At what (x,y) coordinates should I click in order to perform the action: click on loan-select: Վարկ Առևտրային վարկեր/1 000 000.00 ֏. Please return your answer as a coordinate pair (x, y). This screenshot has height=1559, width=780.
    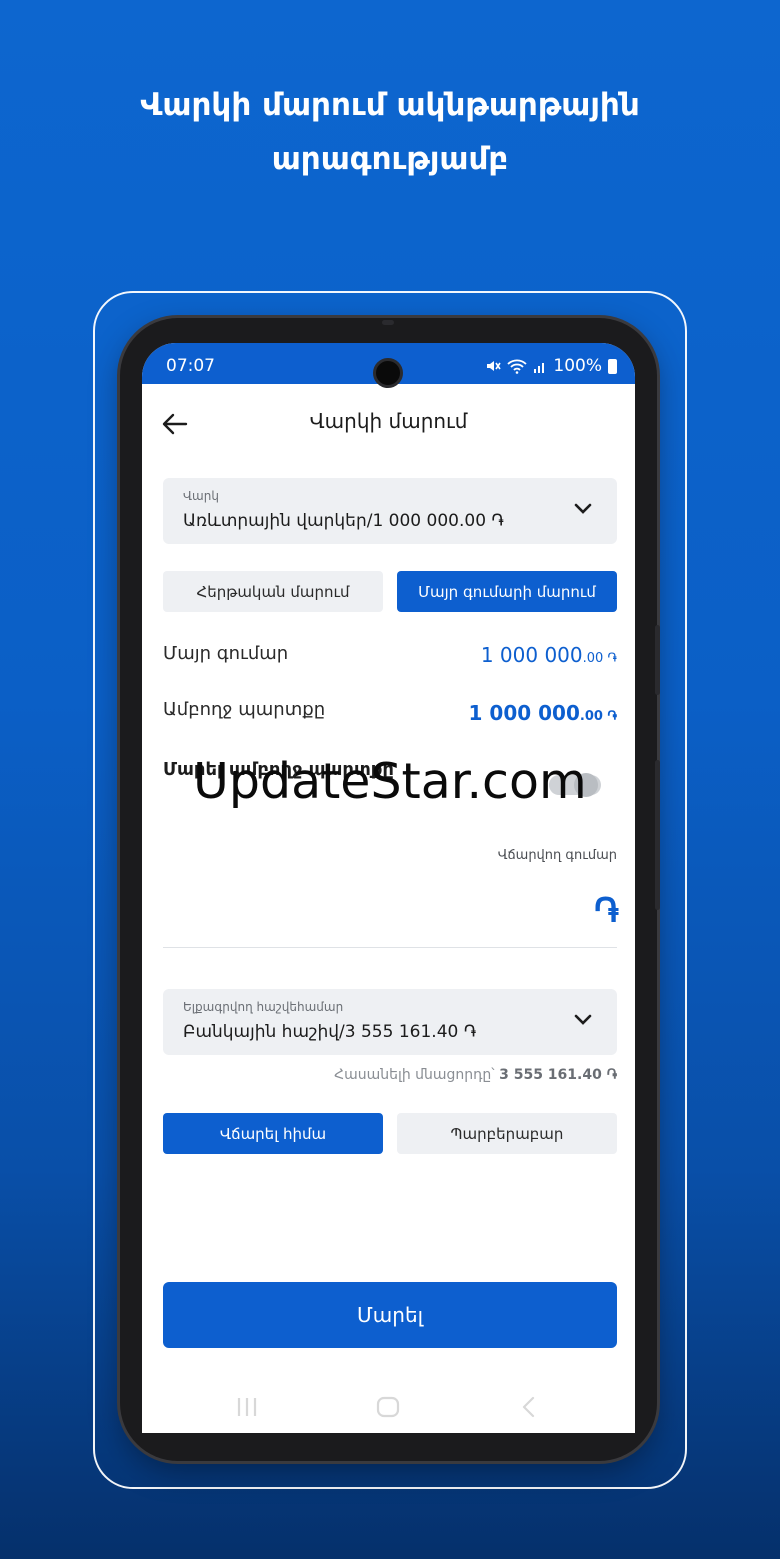
    Looking at the image, I should click on (390, 511).